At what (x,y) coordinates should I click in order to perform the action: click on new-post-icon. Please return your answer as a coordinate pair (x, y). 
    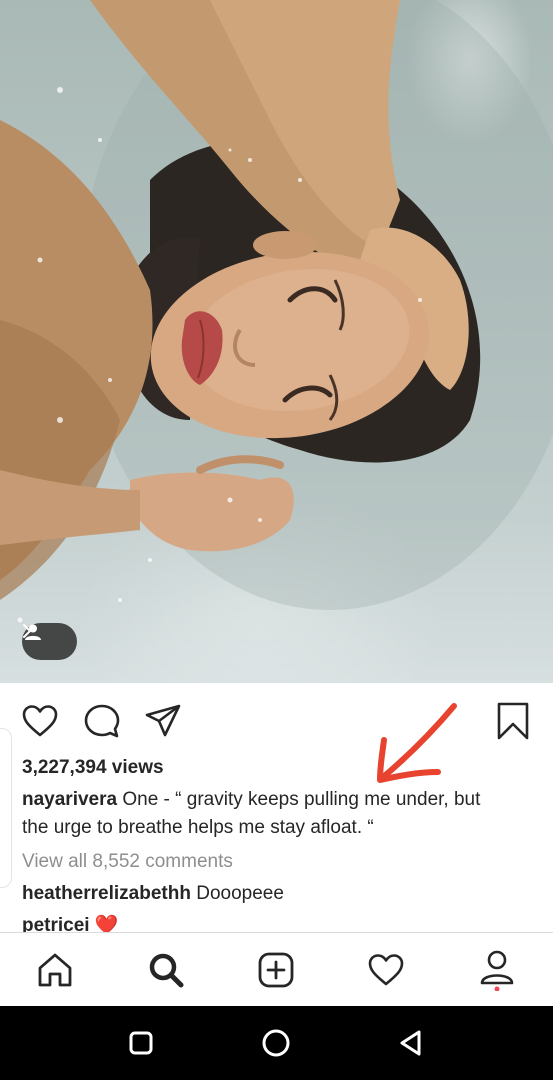
    Looking at the image, I should click on (276, 970).